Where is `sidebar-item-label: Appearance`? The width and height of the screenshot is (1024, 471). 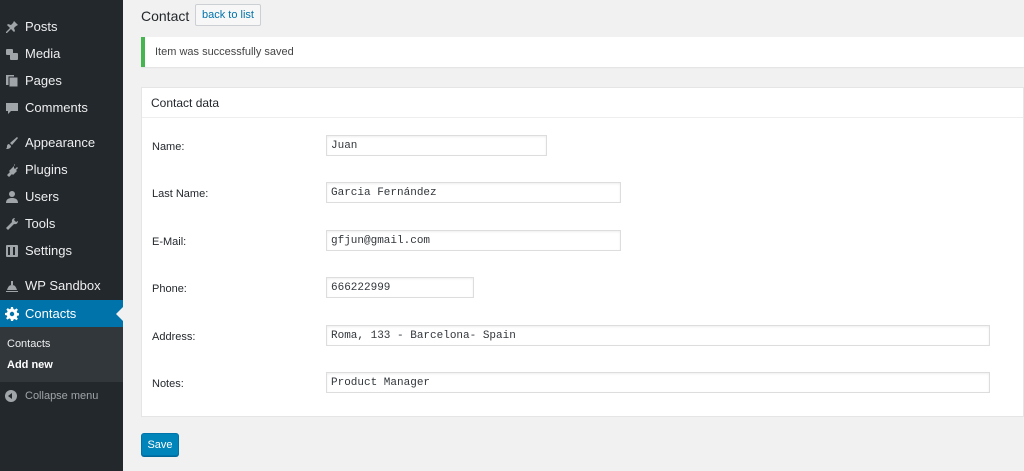 sidebar-item-label: Appearance is located at coordinates (60, 142).